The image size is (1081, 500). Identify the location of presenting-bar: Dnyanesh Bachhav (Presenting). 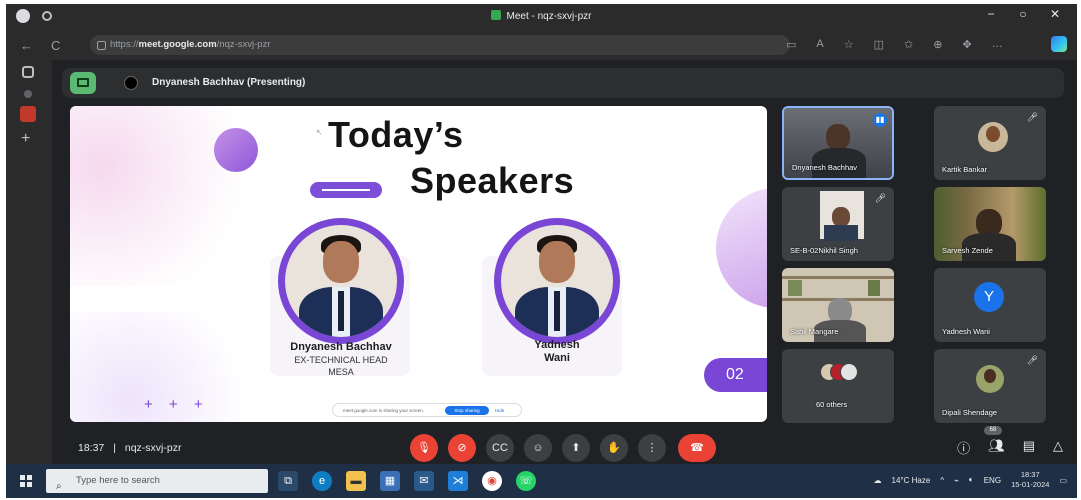
(563, 83).